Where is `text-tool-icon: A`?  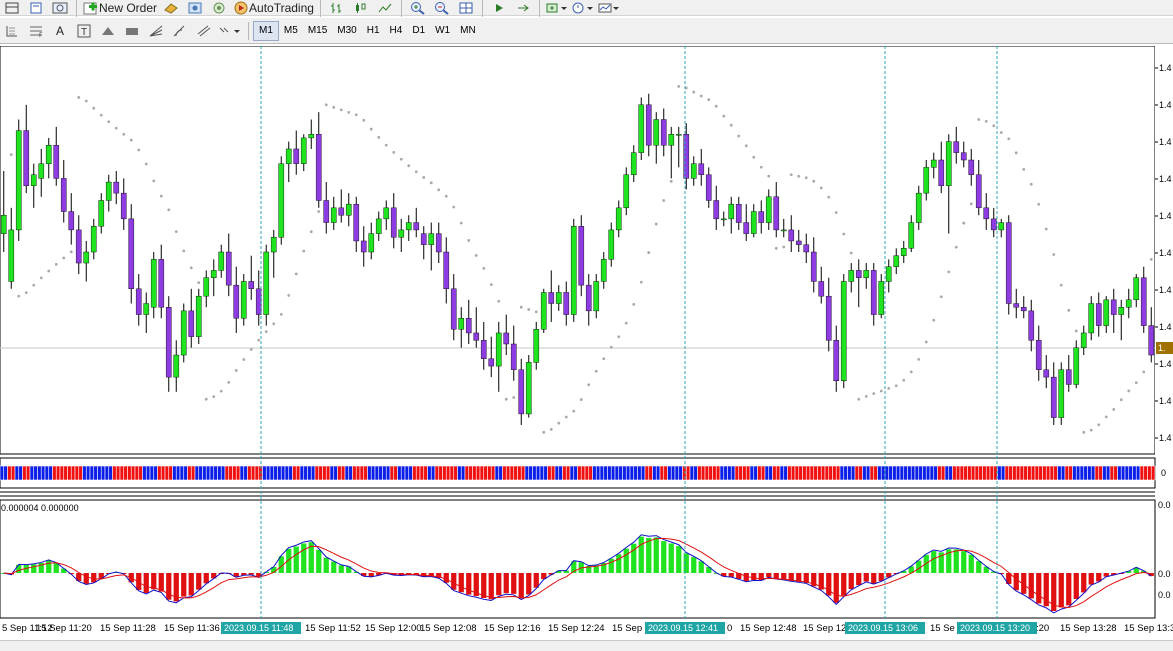
text-tool-icon: A is located at coordinates (60, 31).